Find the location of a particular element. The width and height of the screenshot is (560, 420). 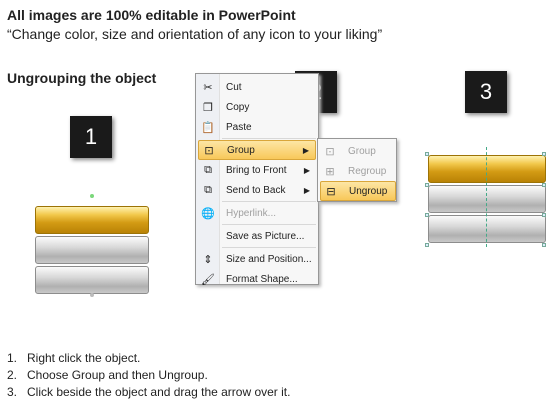

regroup-icon: ⊞ is located at coordinates (330, 171).